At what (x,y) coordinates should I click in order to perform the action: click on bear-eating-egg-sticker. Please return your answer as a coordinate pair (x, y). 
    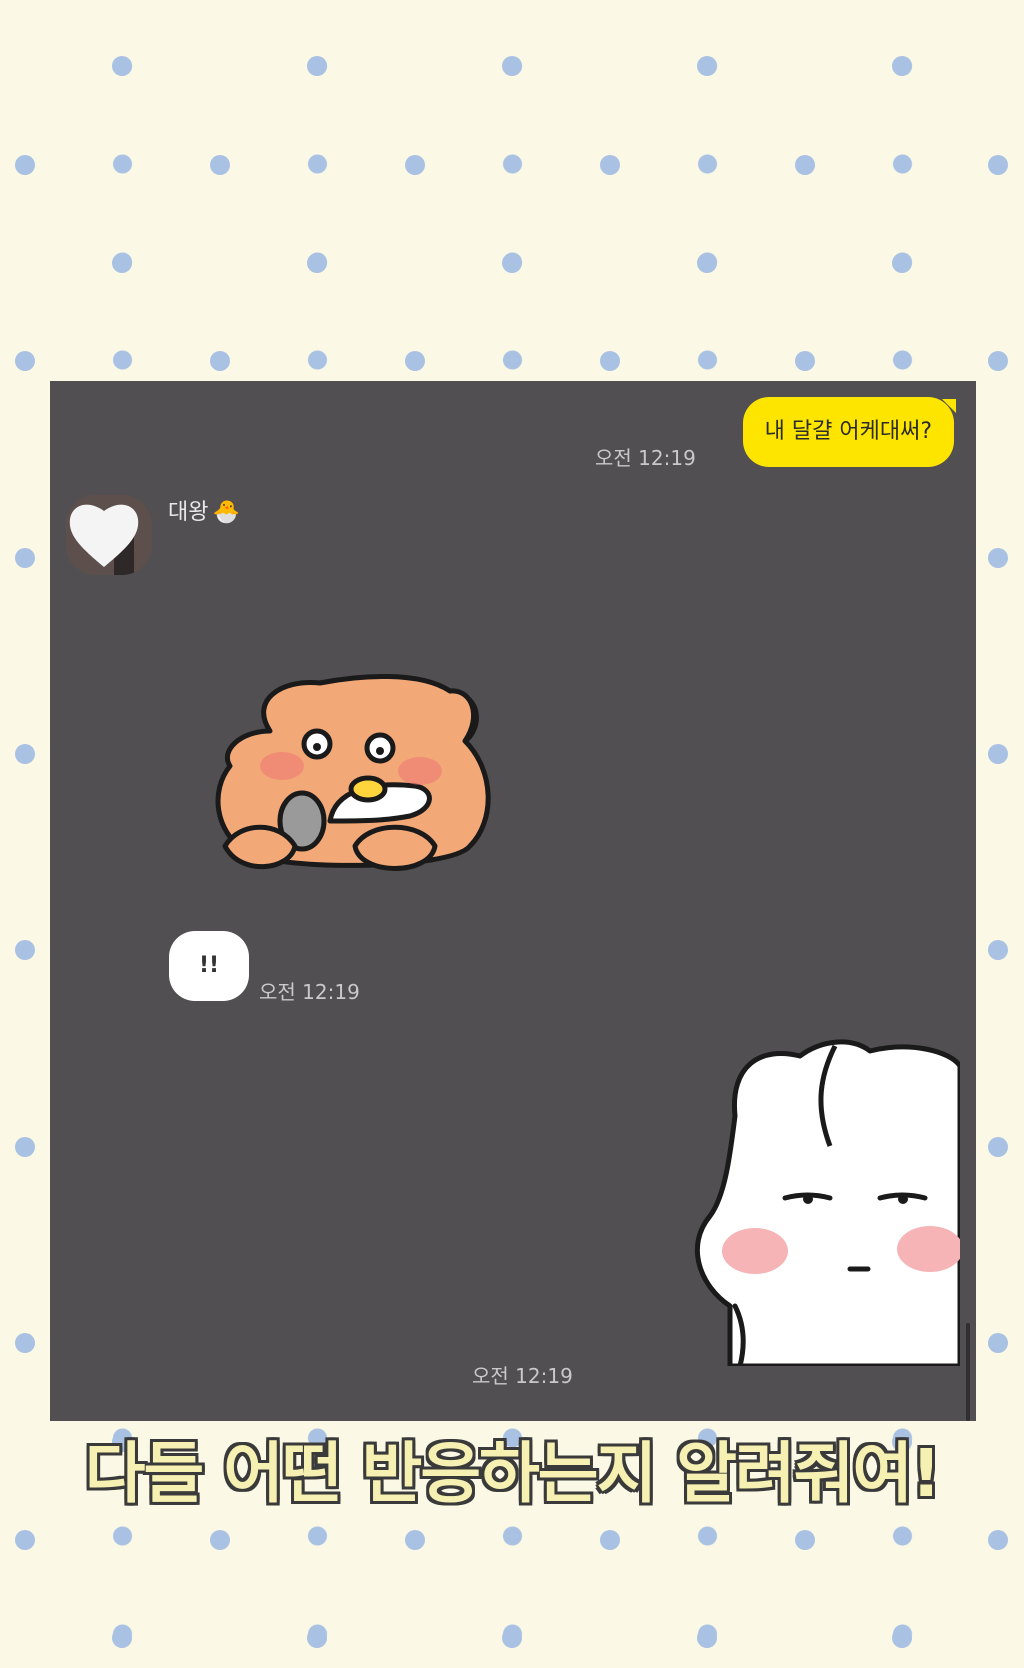
    Looking at the image, I should click on (360, 776).